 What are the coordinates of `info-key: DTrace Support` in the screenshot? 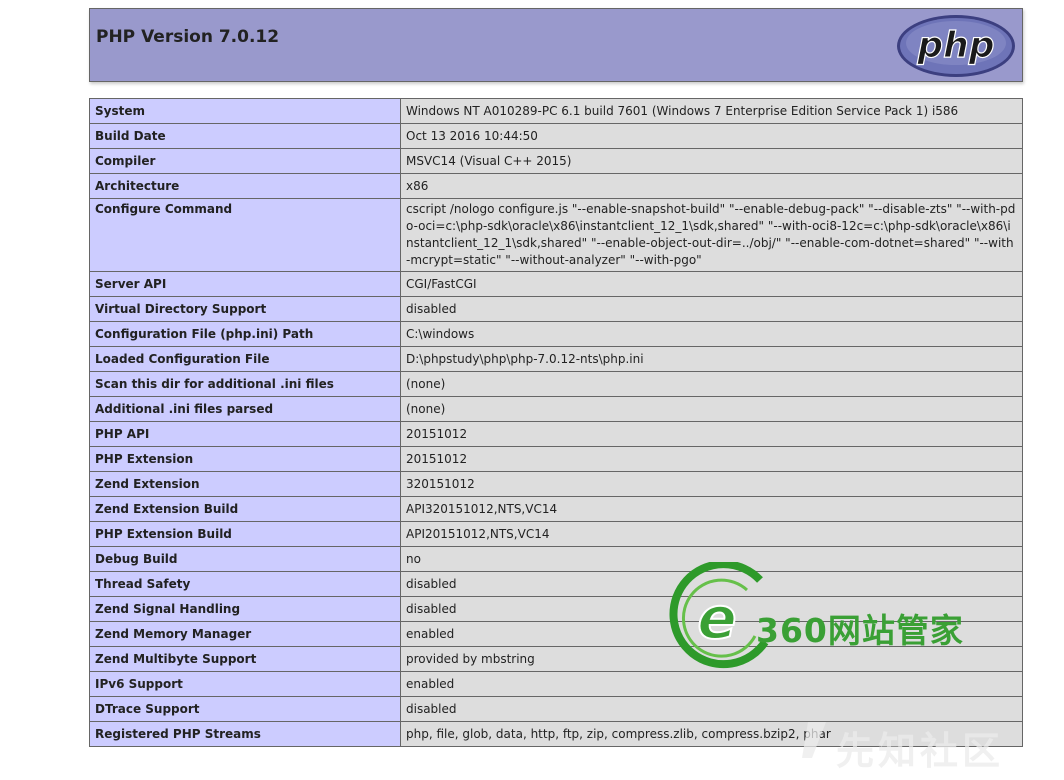 It's located at (245, 709).